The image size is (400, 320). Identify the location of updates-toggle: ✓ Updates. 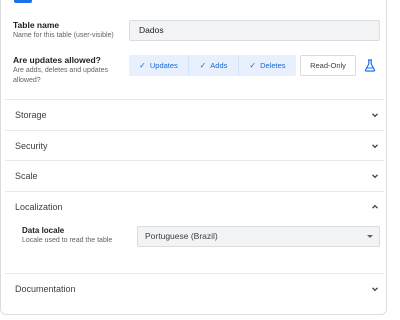
(158, 65).